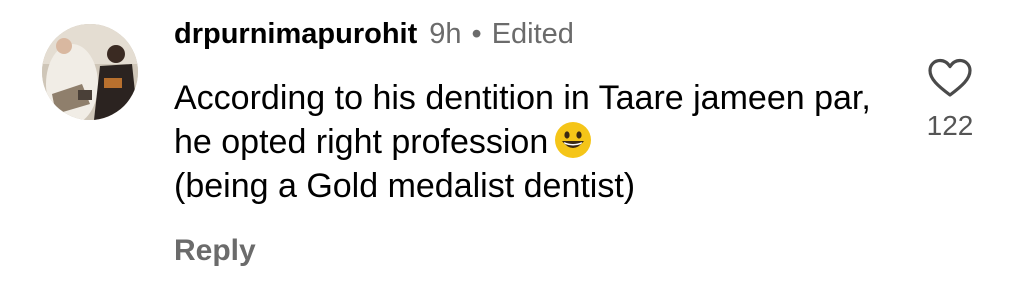 The width and height of the screenshot is (1024, 290). What do you see at coordinates (445, 34) in the screenshot?
I see `timestamp: 9h` at bounding box center [445, 34].